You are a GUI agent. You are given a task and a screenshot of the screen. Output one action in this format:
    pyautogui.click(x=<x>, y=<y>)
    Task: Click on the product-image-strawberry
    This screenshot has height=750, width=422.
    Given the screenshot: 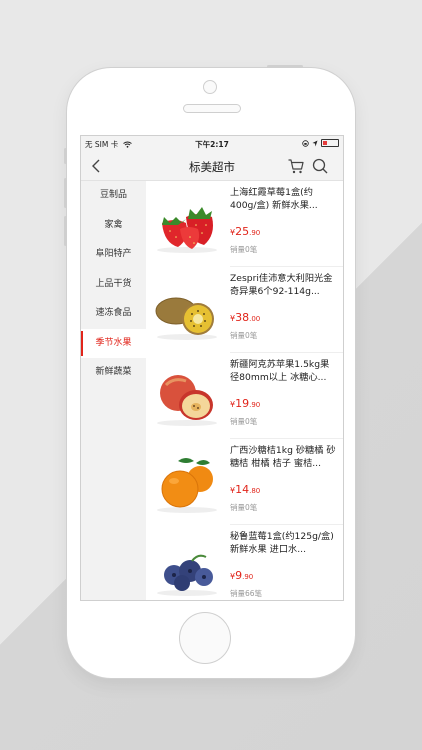 What is the action you would take?
    pyautogui.click(x=187, y=230)
    